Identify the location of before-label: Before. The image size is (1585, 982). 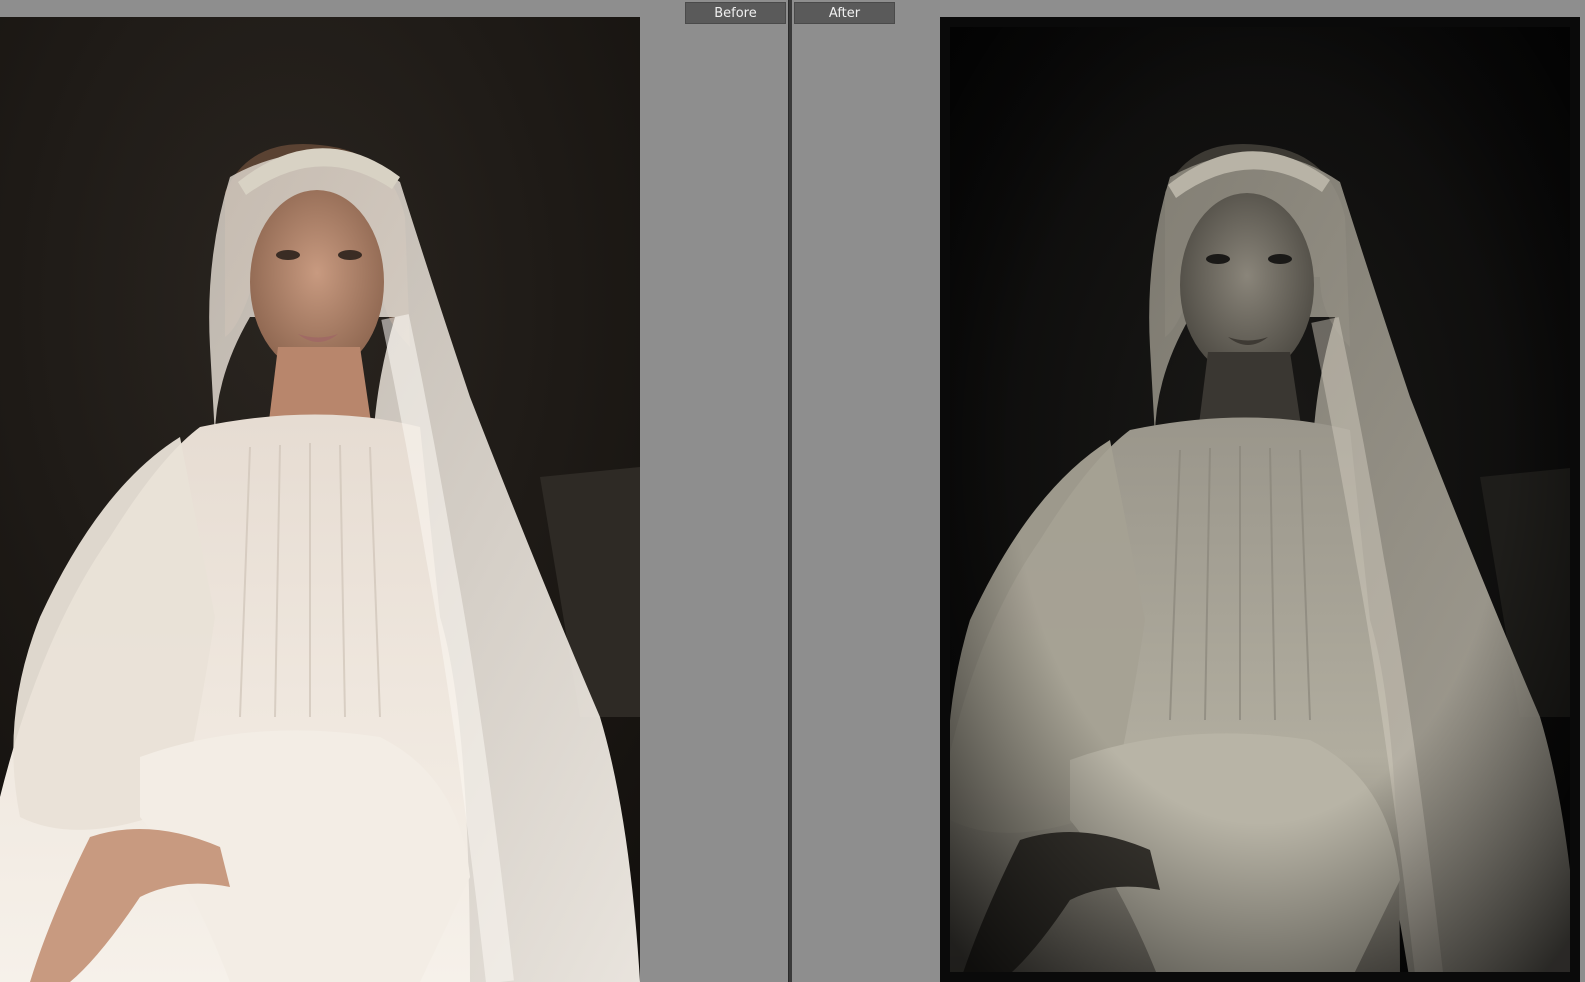
(735, 13).